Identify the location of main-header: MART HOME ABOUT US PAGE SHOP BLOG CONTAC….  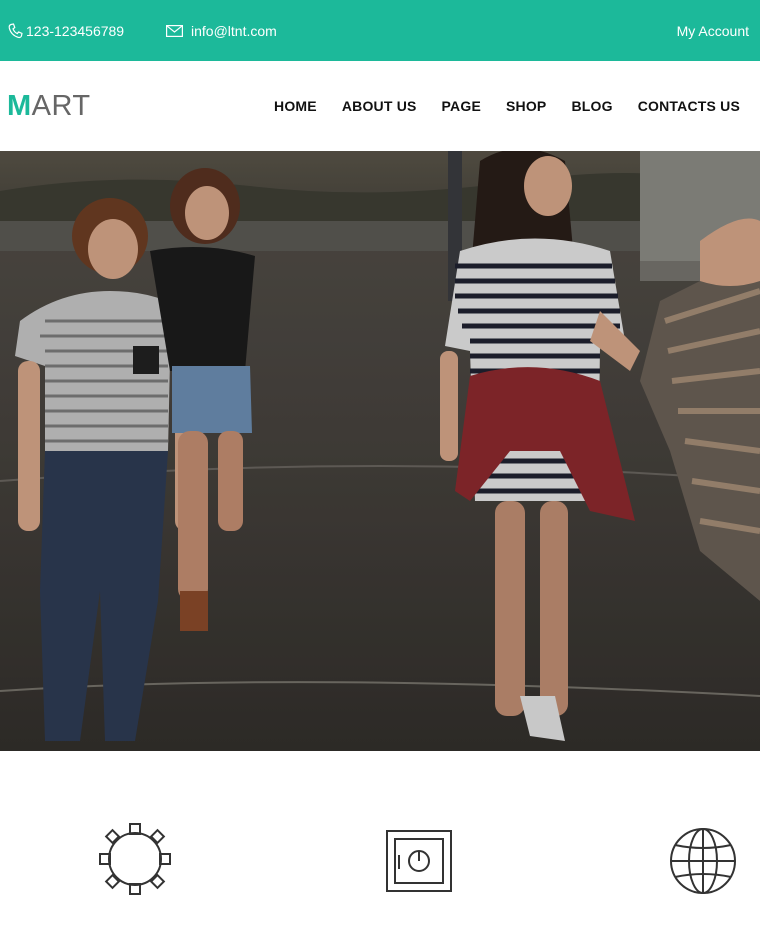
(380, 106).